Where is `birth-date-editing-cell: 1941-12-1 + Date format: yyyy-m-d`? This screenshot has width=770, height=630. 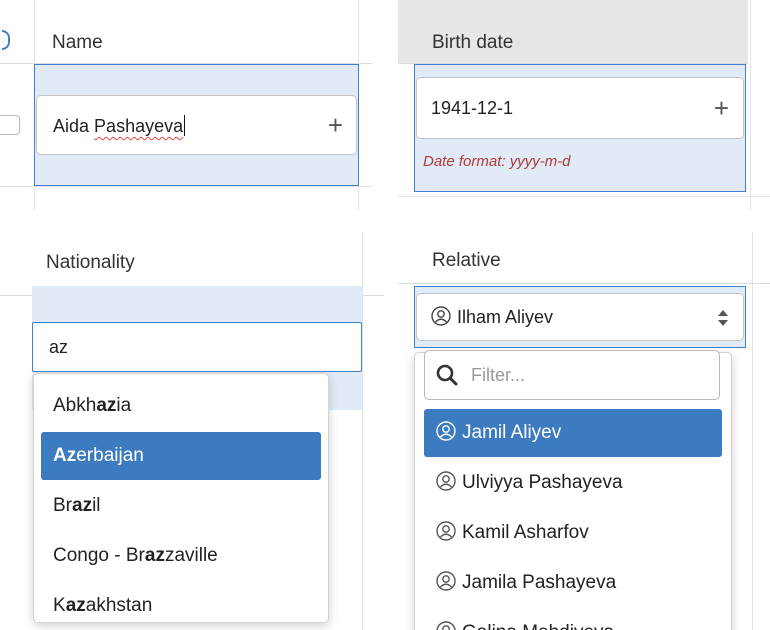 birth-date-editing-cell: 1941-12-1 + Date format: yyyy-m-d is located at coordinates (580, 128).